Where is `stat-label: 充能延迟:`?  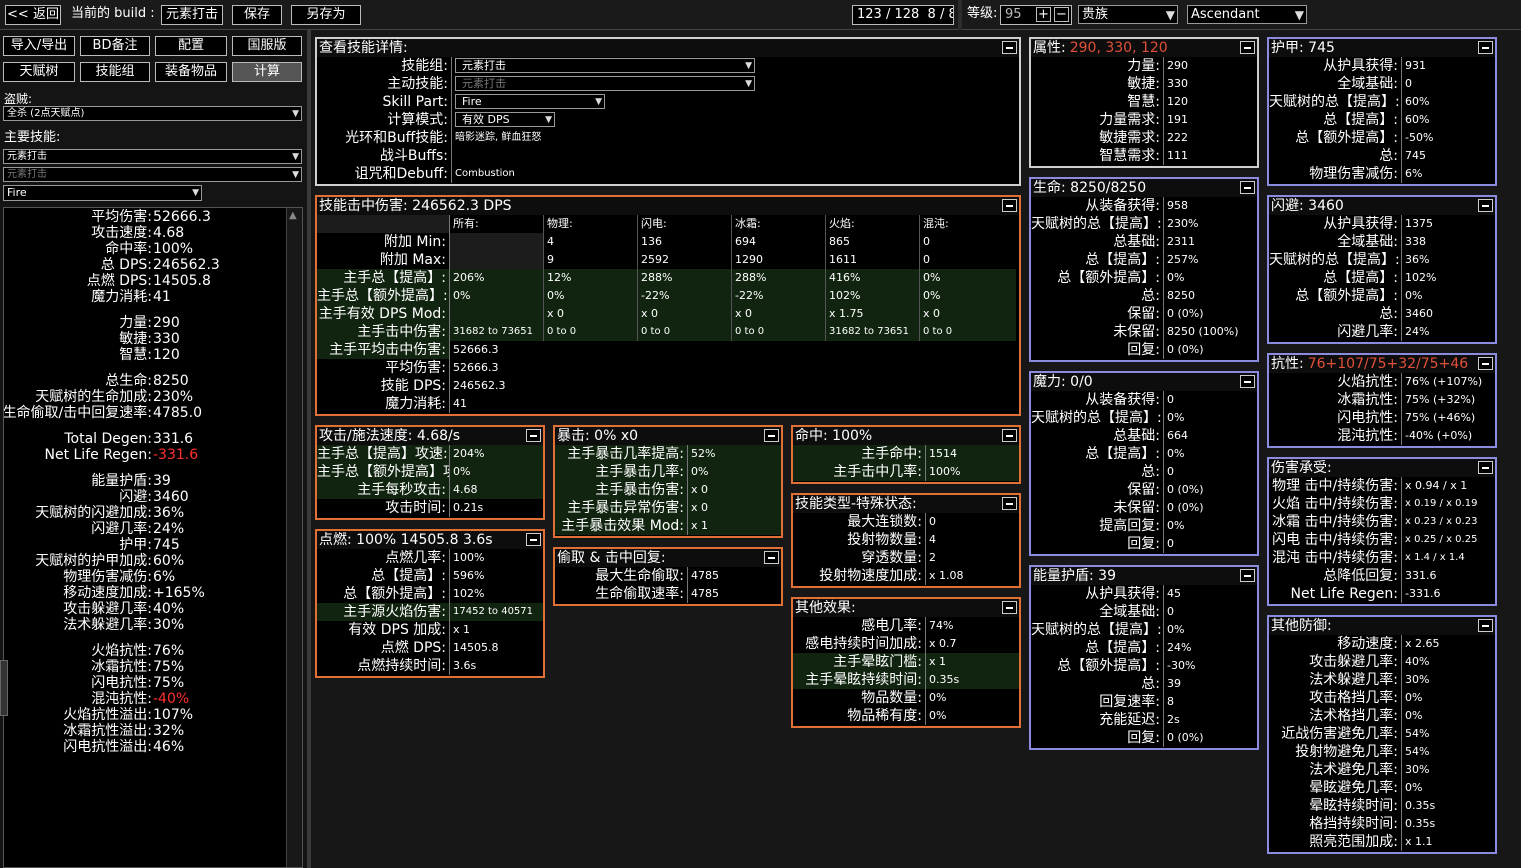
stat-label: 充能延迟: is located at coordinates (1097, 720).